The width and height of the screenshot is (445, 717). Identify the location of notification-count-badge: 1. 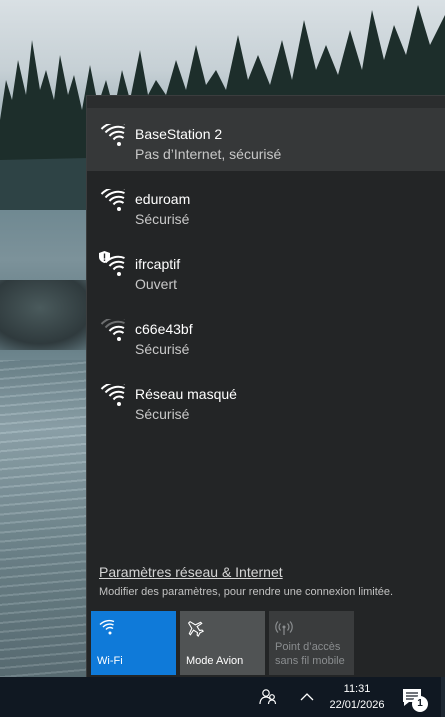
(420, 704).